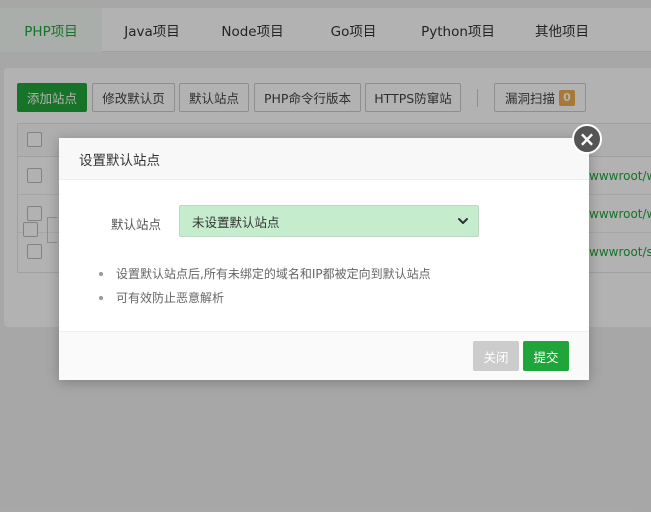 Image resolution: width=651 pixels, height=512 pixels. I want to click on default-site-select-value: 未设置默认站点, so click(236, 222).